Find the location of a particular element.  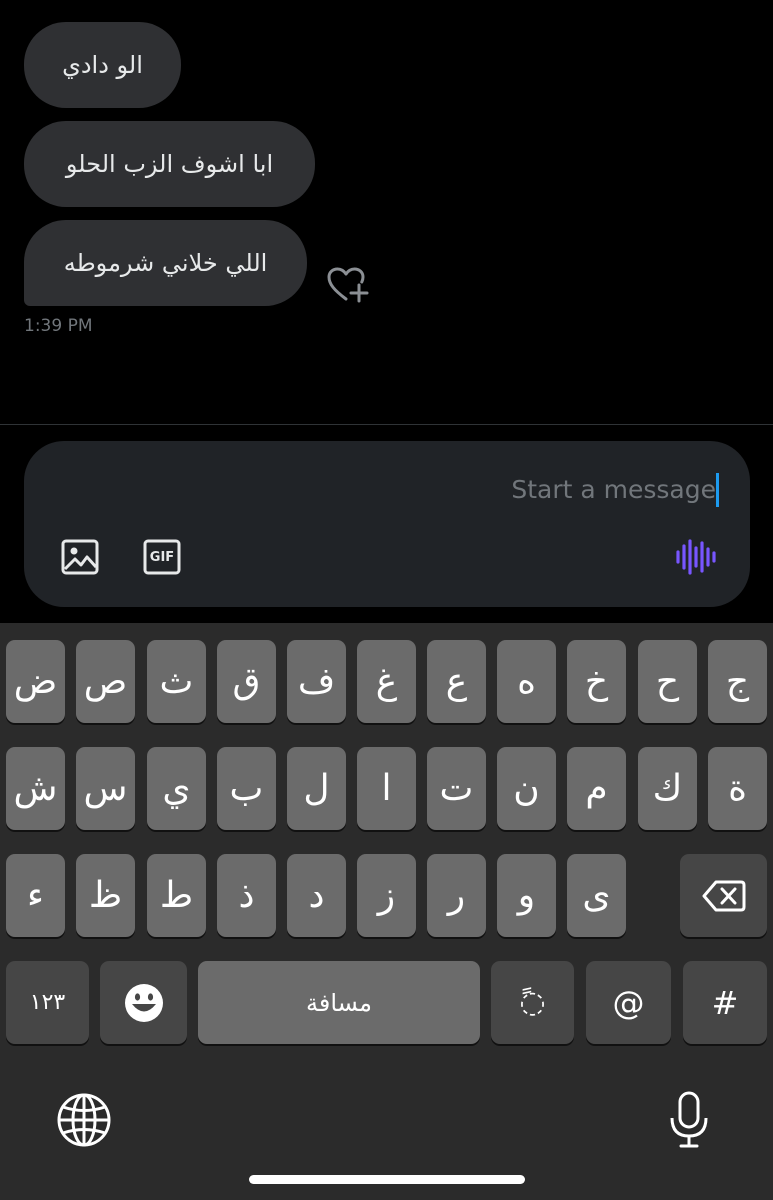

key: ز is located at coordinates (386, 895).